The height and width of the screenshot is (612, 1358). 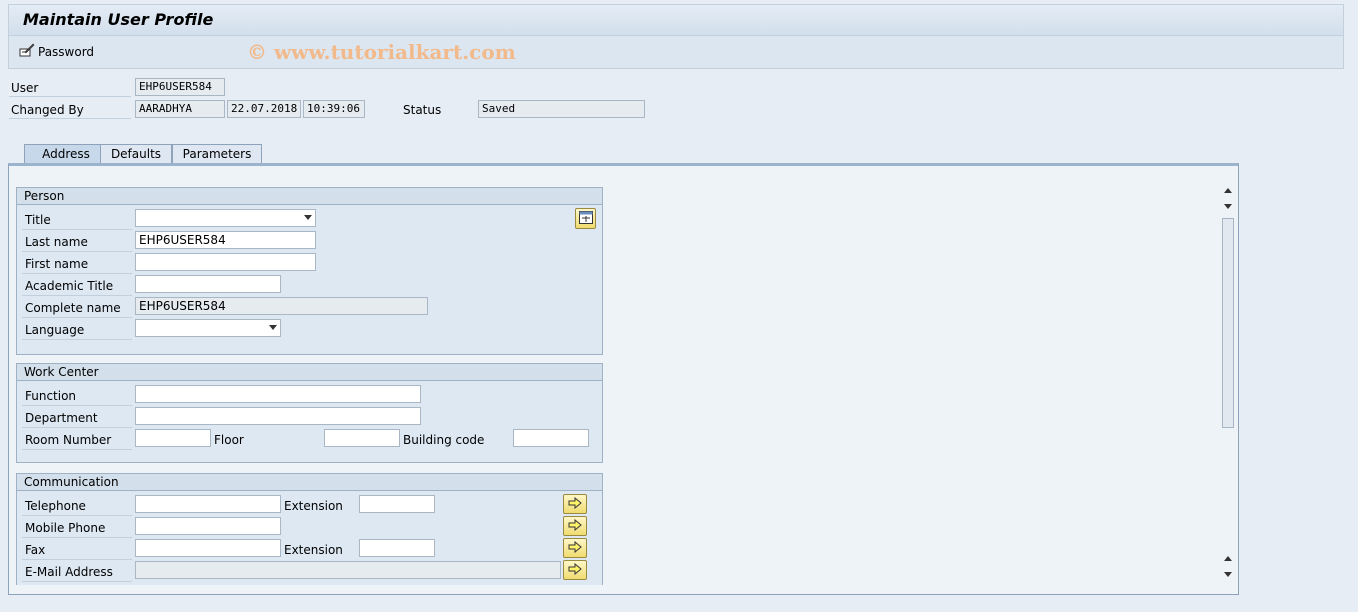 I want to click on academic-title-label: Academic Title, so click(x=69, y=286).